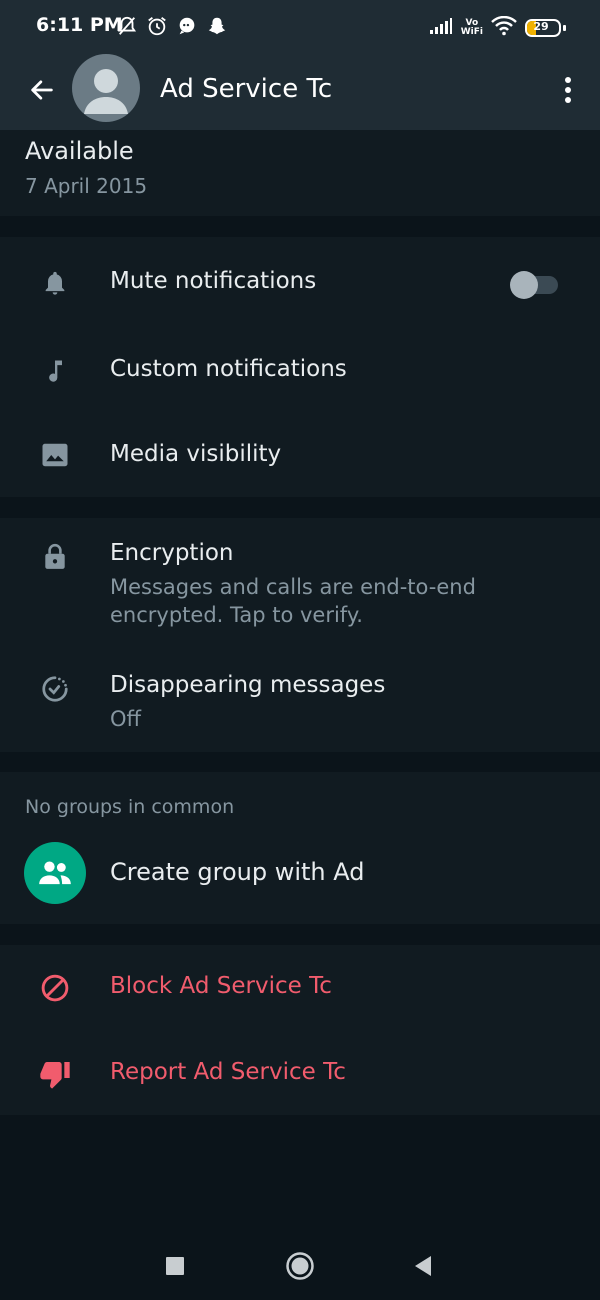 The height and width of the screenshot is (1300, 600). I want to click on contact-name: Ad Service Tc, so click(246, 89).